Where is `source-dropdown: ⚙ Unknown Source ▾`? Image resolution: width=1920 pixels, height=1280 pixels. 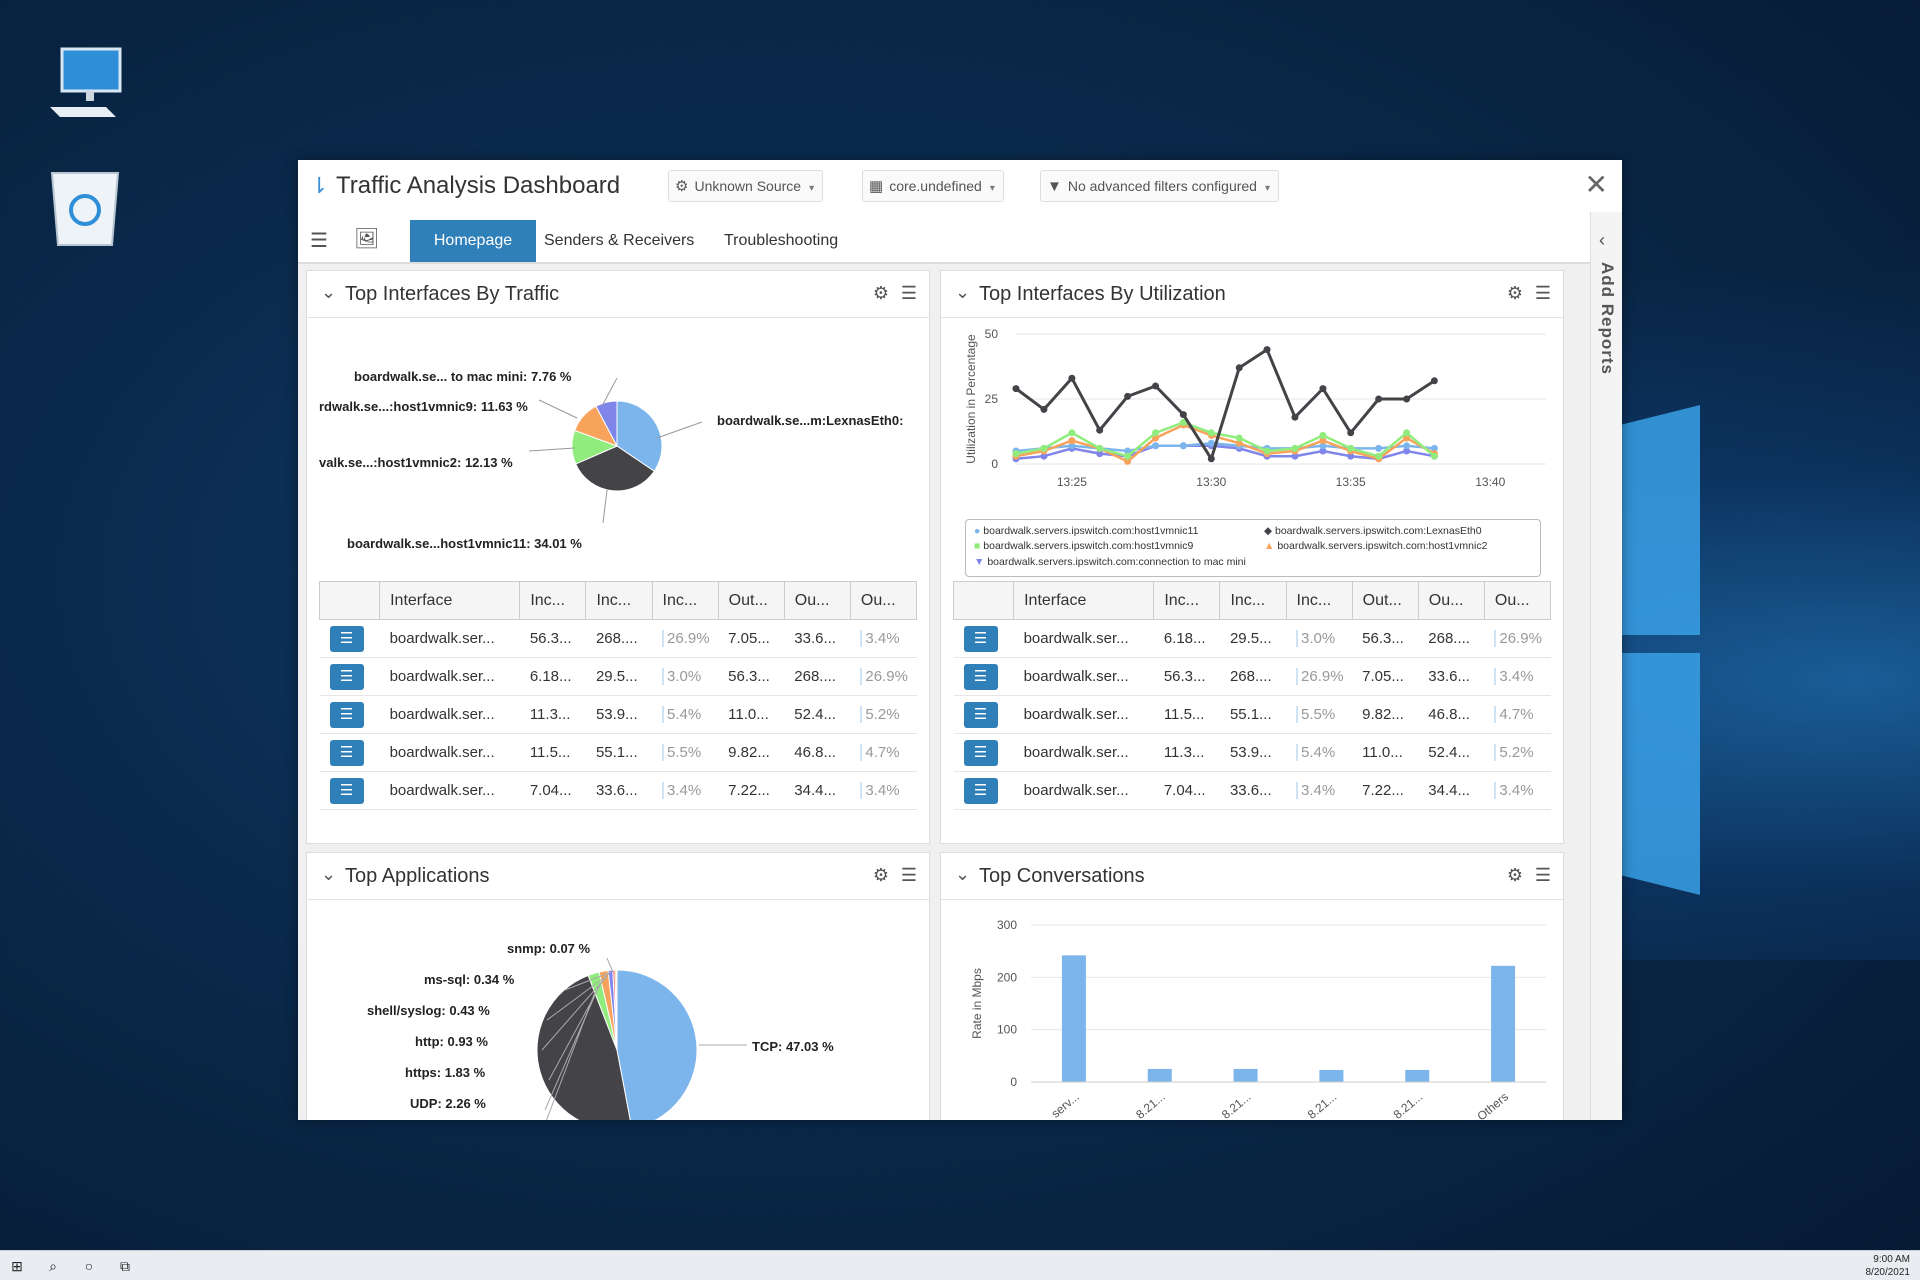
source-dropdown: ⚙ Unknown Source ▾ is located at coordinates (746, 186).